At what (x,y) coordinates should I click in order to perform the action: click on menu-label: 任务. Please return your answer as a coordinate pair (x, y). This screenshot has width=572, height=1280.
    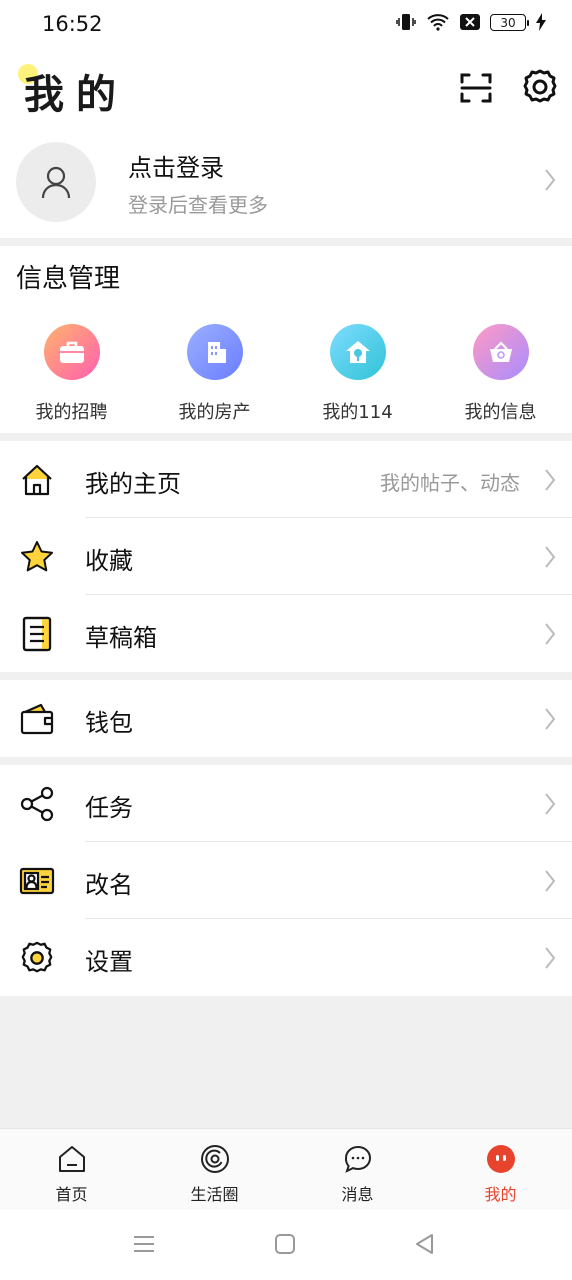
    Looking at the image, I should click on (109, 808).